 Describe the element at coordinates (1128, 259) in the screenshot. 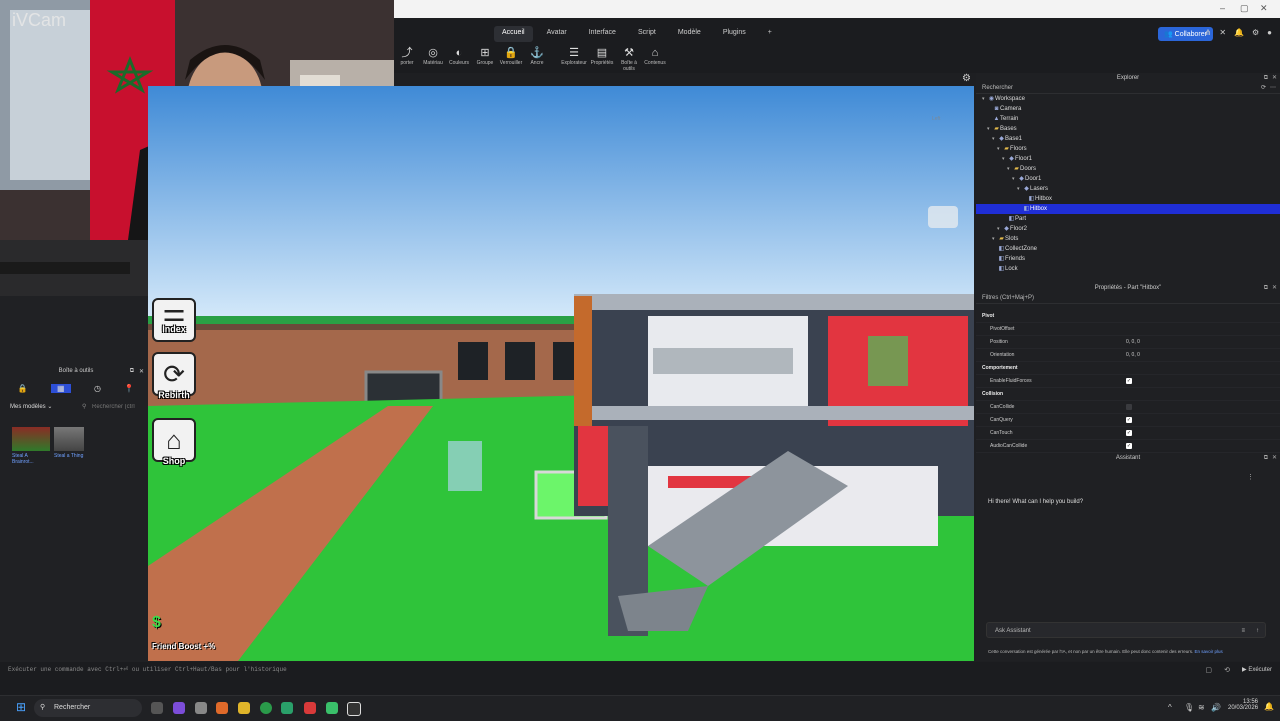

I see `tree-item-friends: ◧Friends` at that location.